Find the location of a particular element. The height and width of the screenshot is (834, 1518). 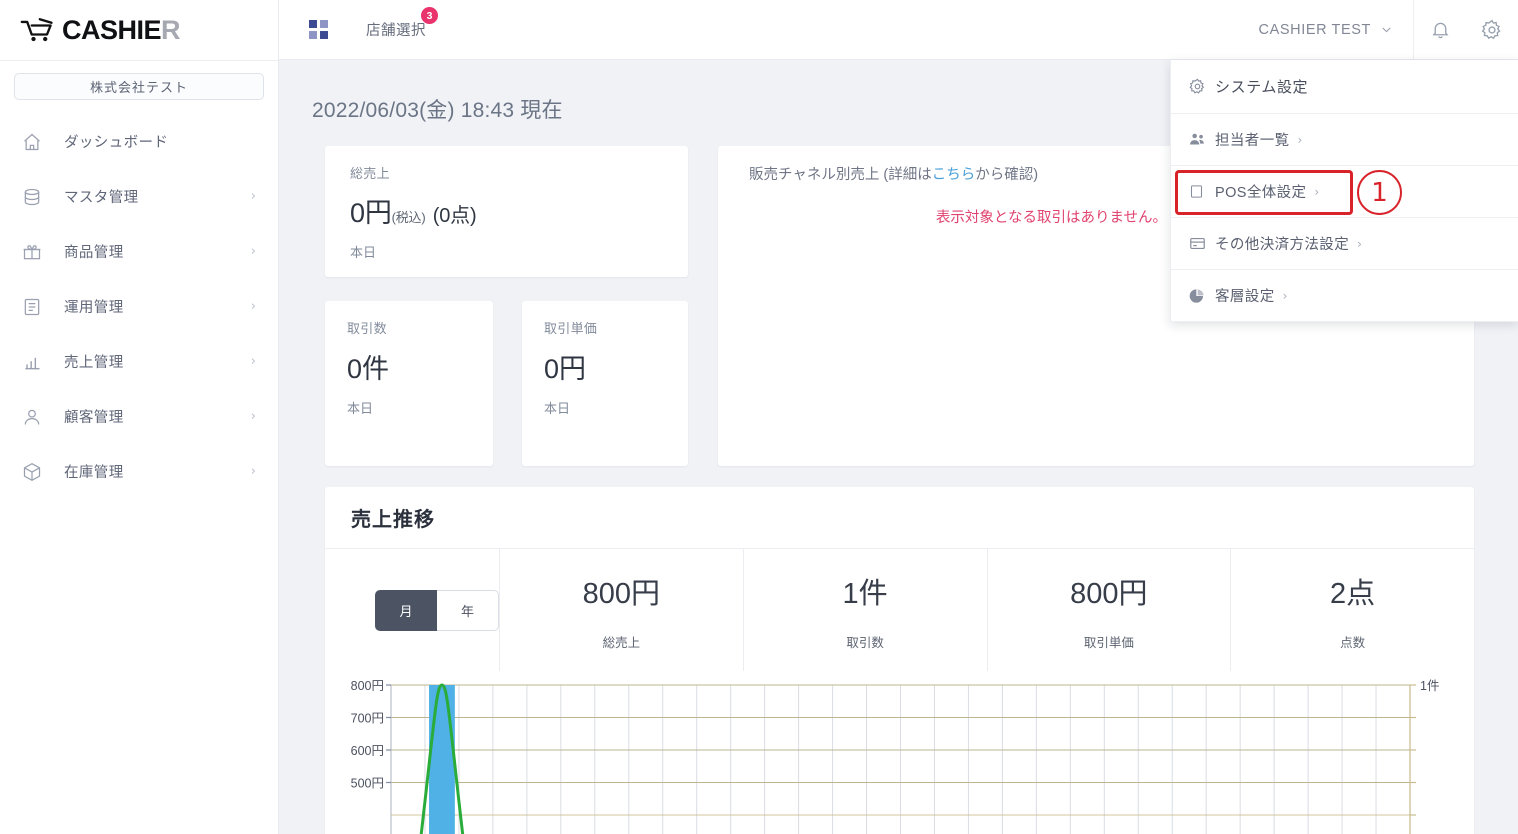

trend-stat-total-sales: 800円 総売上 is located at coordinates (621, 610).